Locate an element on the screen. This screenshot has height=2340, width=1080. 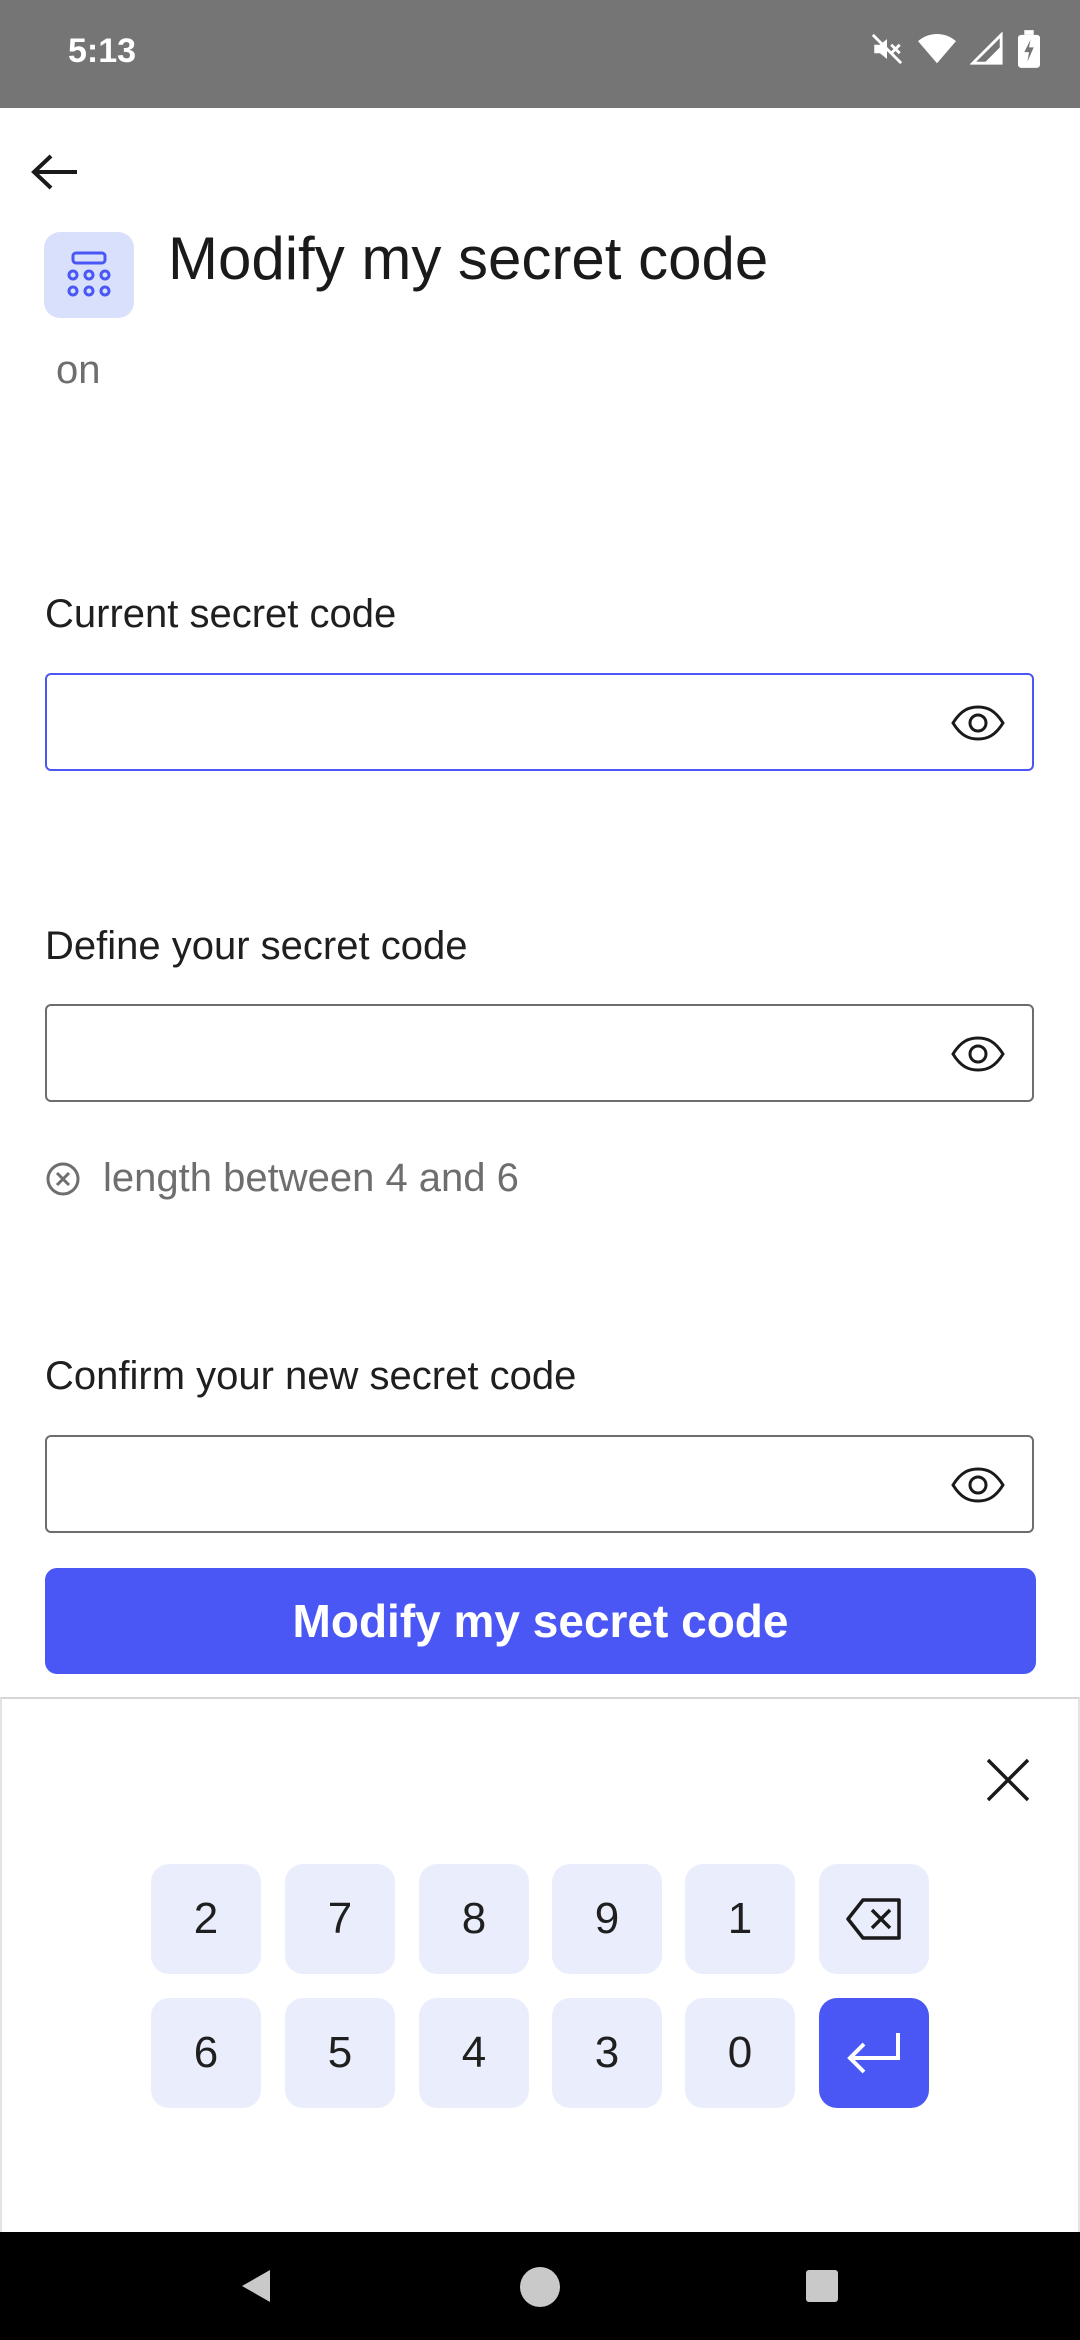
define-code-input is located at coordinates (477, 1053).